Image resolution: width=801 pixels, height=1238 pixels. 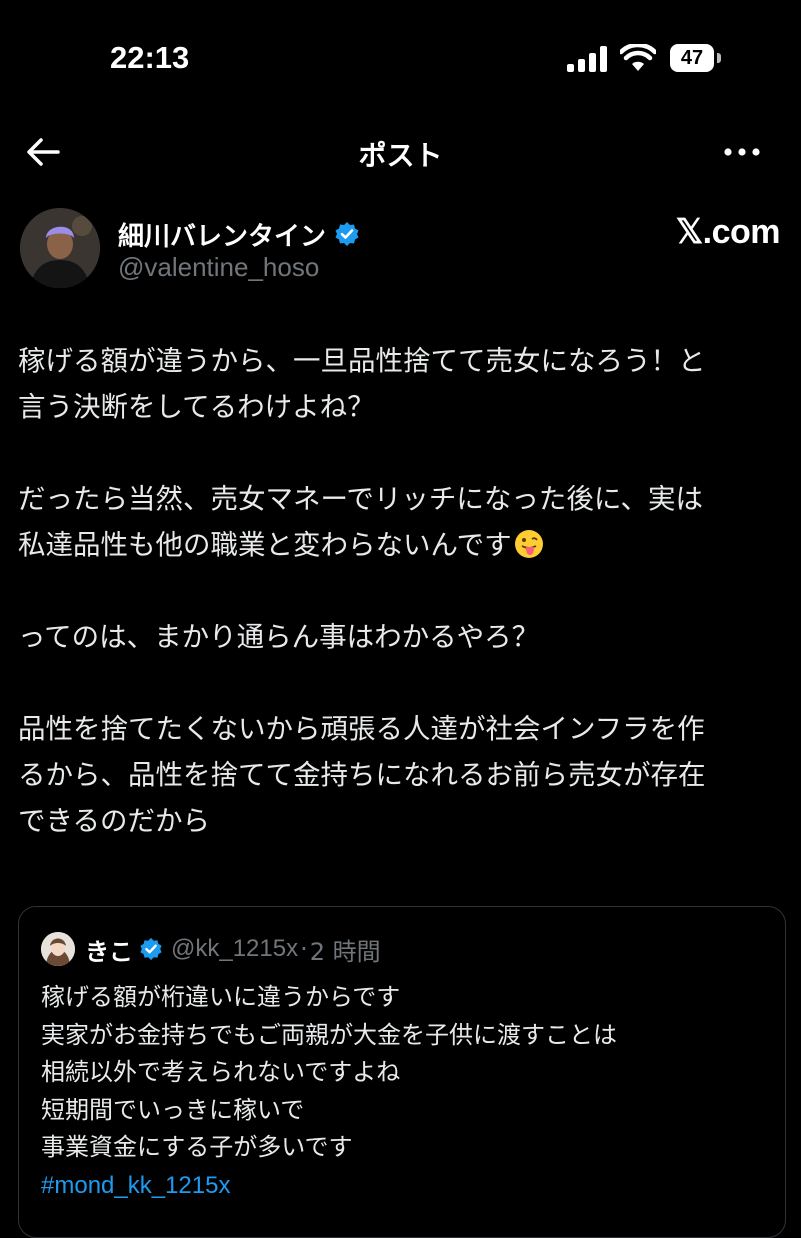 I want to click on nav-header: ポスト, so click(x=400, y=152).